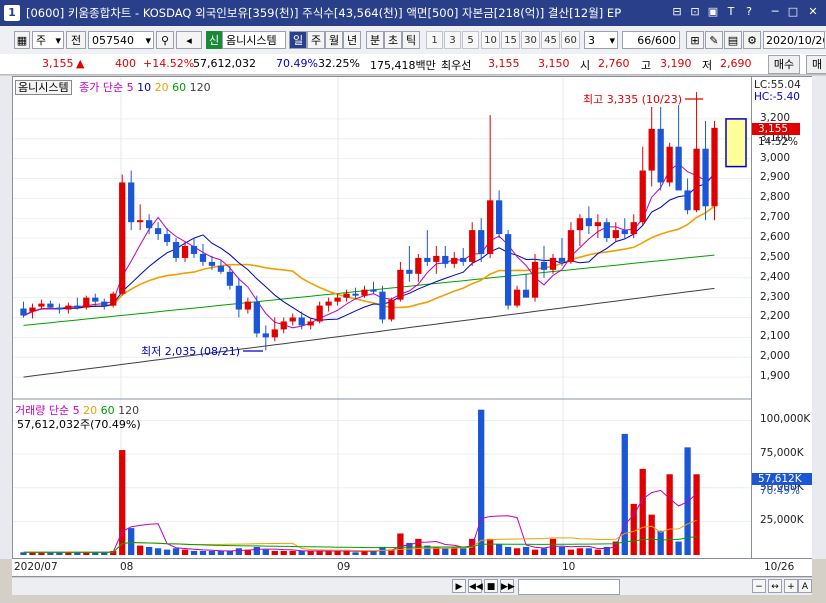 The height and width of the screenshot is (603, 826). Describe the element at coordinates (22, 40) in the screenshot. I see `chart-menu-icon: ▦` at that location.